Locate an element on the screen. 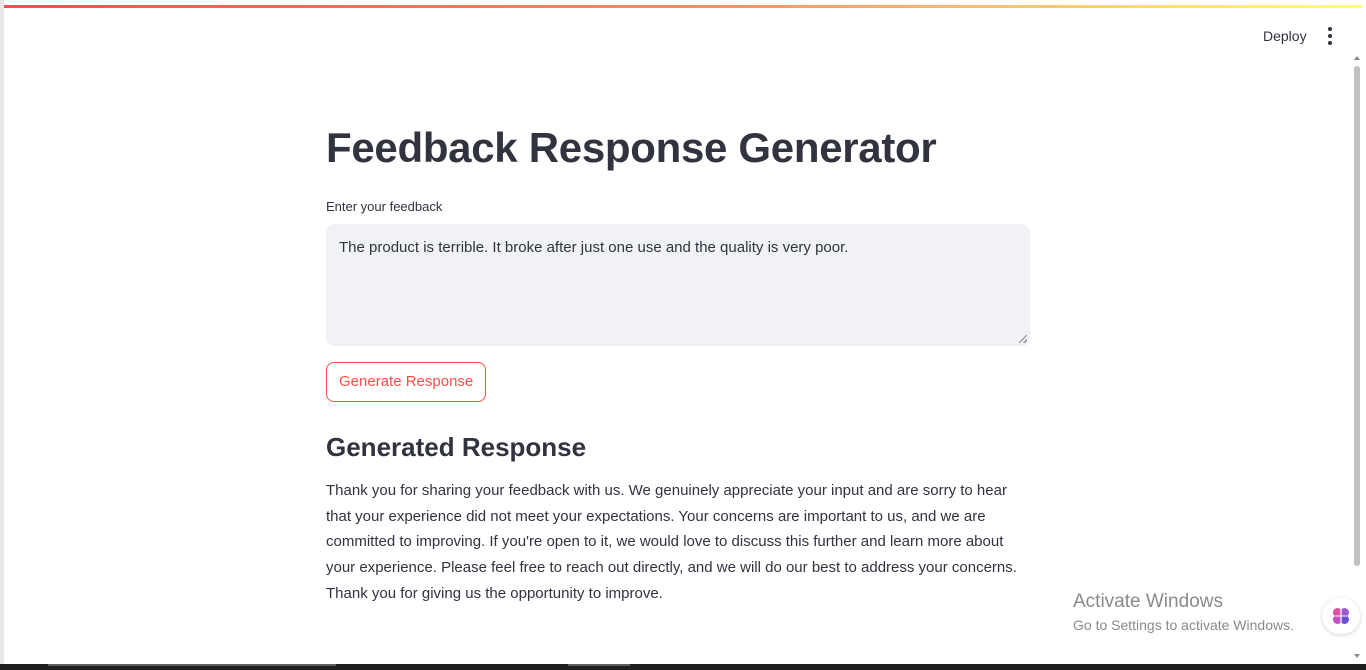 This screenshot has width=1366, height=670. vertical-dots-icon is located at coordinates (1330, 29).